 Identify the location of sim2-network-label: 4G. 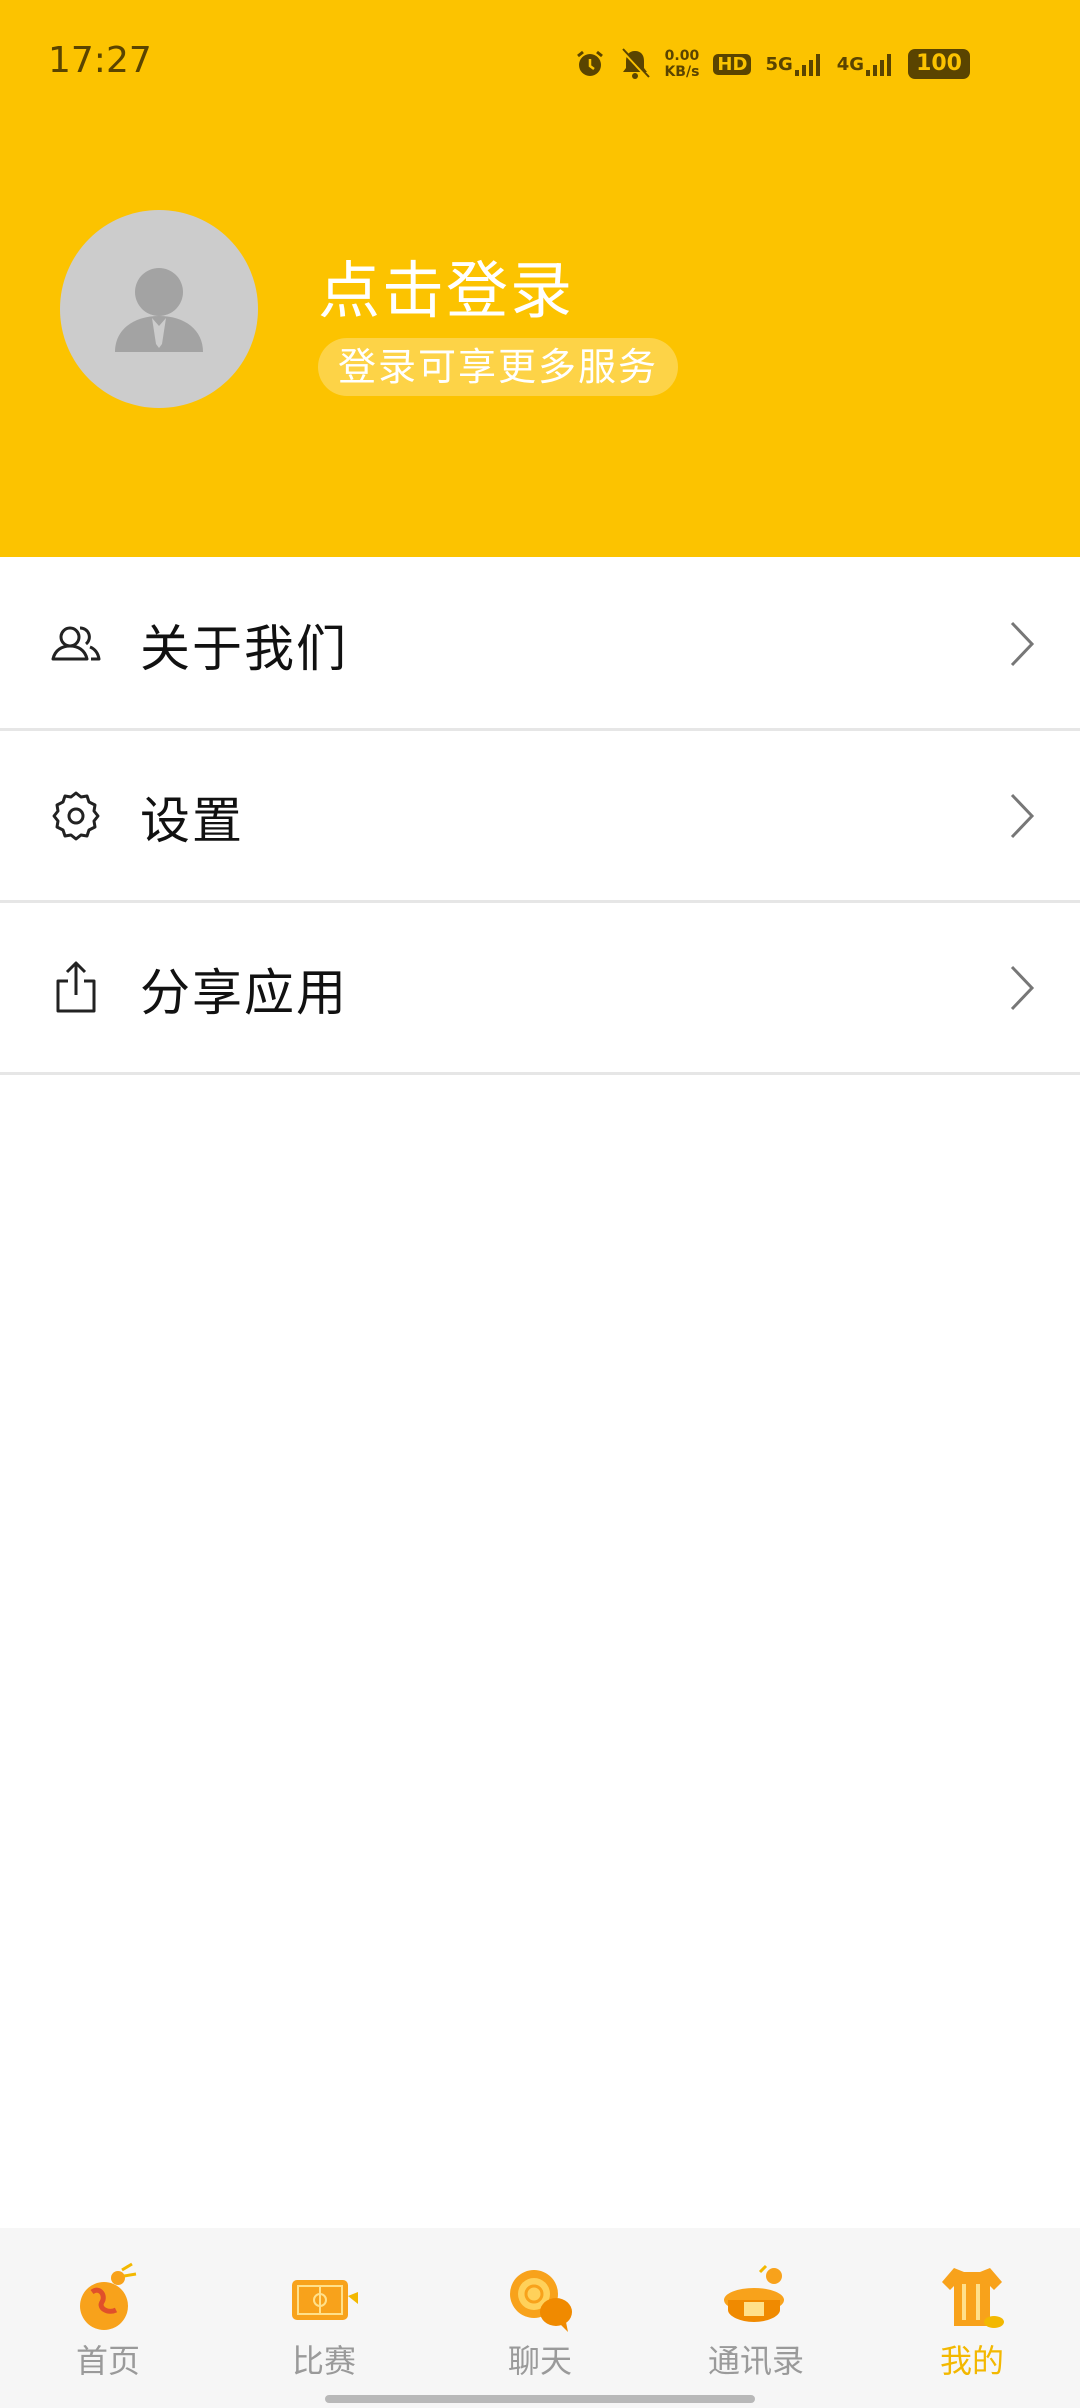
(850, 64).